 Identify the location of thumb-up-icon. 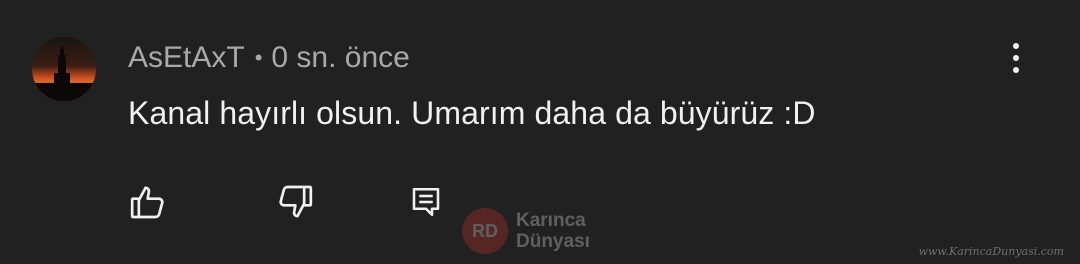
(147, 202).